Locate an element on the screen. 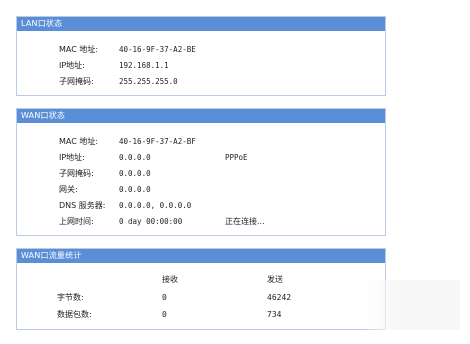  wan-connection-type: PPPoE is located at coordinates (236, 157).